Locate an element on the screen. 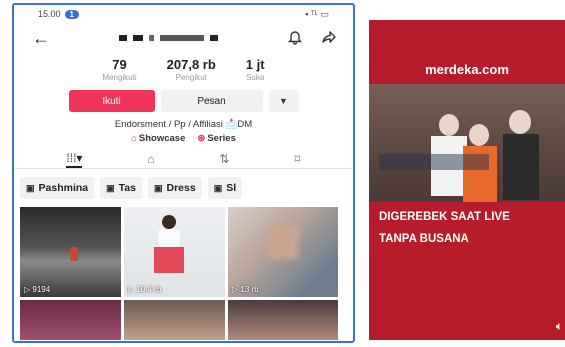 This screenshot has width=565, height=347. share-icon is located at coordinates (329, 38).